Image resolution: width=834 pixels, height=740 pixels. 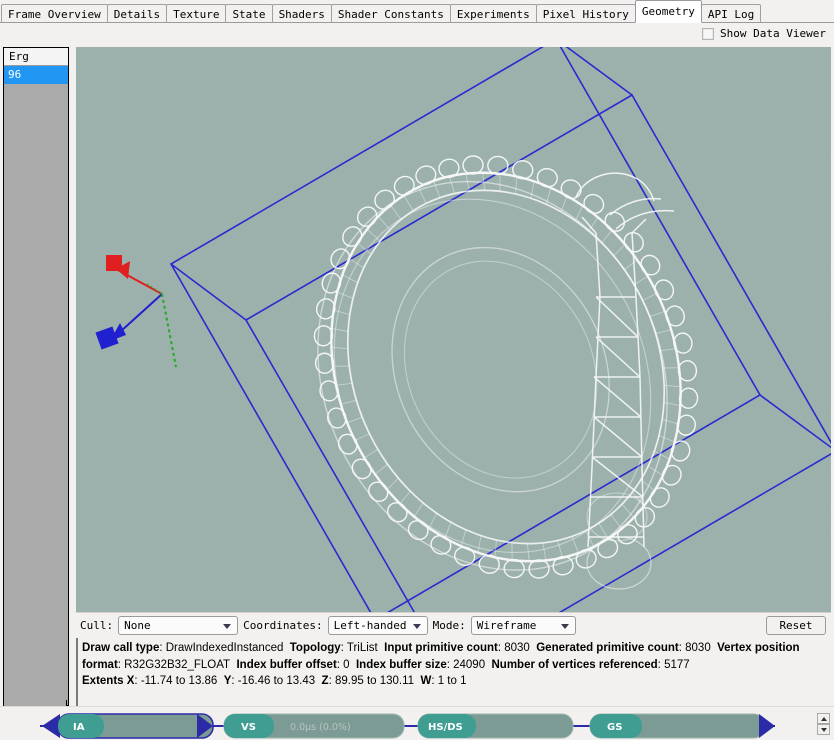 I want to click on show-data-viewer-checkbox, so click(x=708, y=33).